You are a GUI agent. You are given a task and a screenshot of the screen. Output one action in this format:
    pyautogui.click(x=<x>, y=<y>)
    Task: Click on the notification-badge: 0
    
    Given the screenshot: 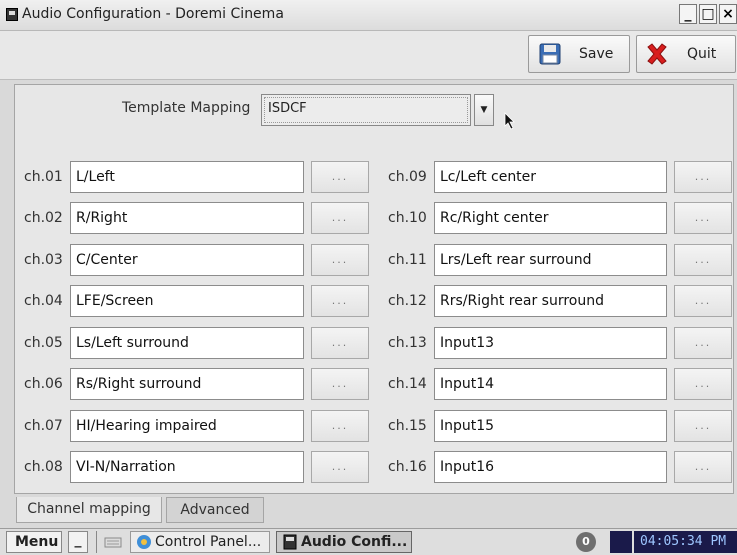 What is the action you would take?
    pyautogui.click(x=586, y=542)
    